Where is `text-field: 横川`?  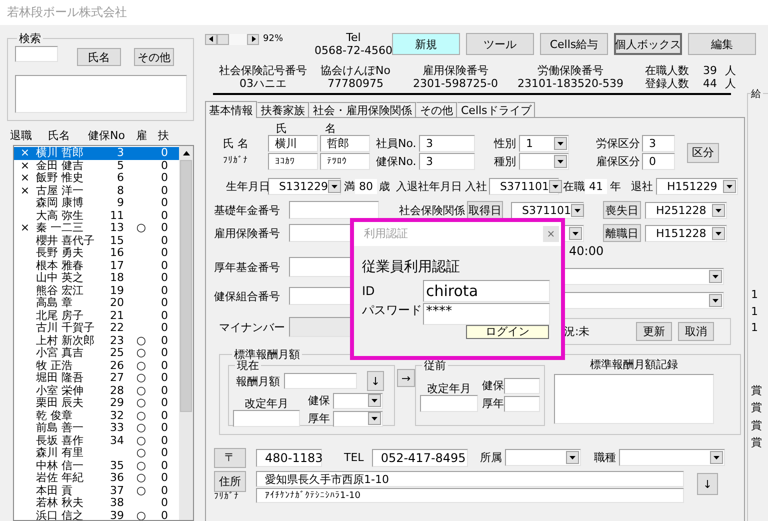 text-field: 横川 is located at coordinates (293, 143).